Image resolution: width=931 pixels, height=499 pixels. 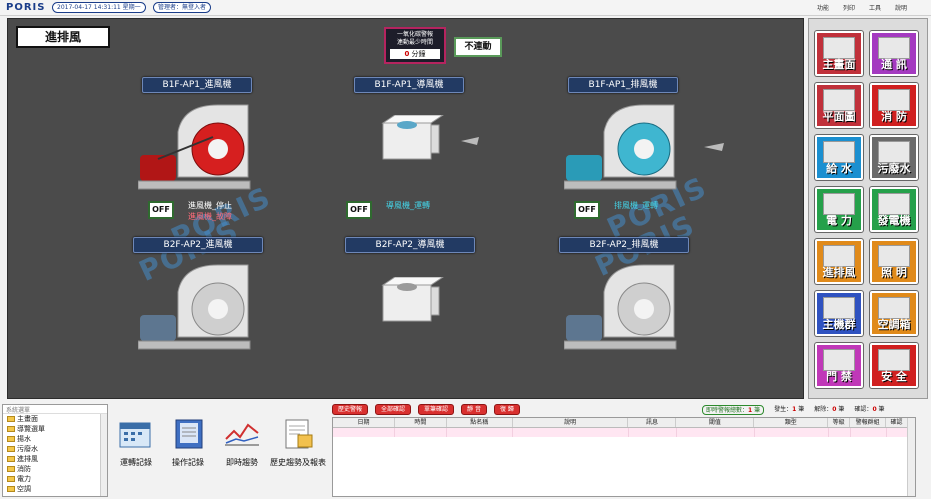 I want to click on confirm-one-button: 單筆確認, so click(x=436, y=409).